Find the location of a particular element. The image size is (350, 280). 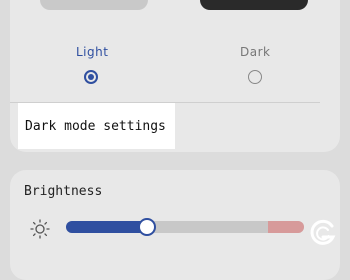

brightness-slider-end is located at coordinates (286, 227).